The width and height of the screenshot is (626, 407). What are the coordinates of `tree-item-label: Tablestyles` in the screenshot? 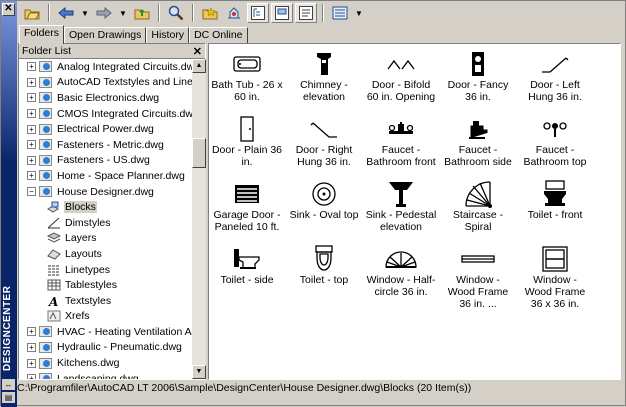 It's located at (91, 285).